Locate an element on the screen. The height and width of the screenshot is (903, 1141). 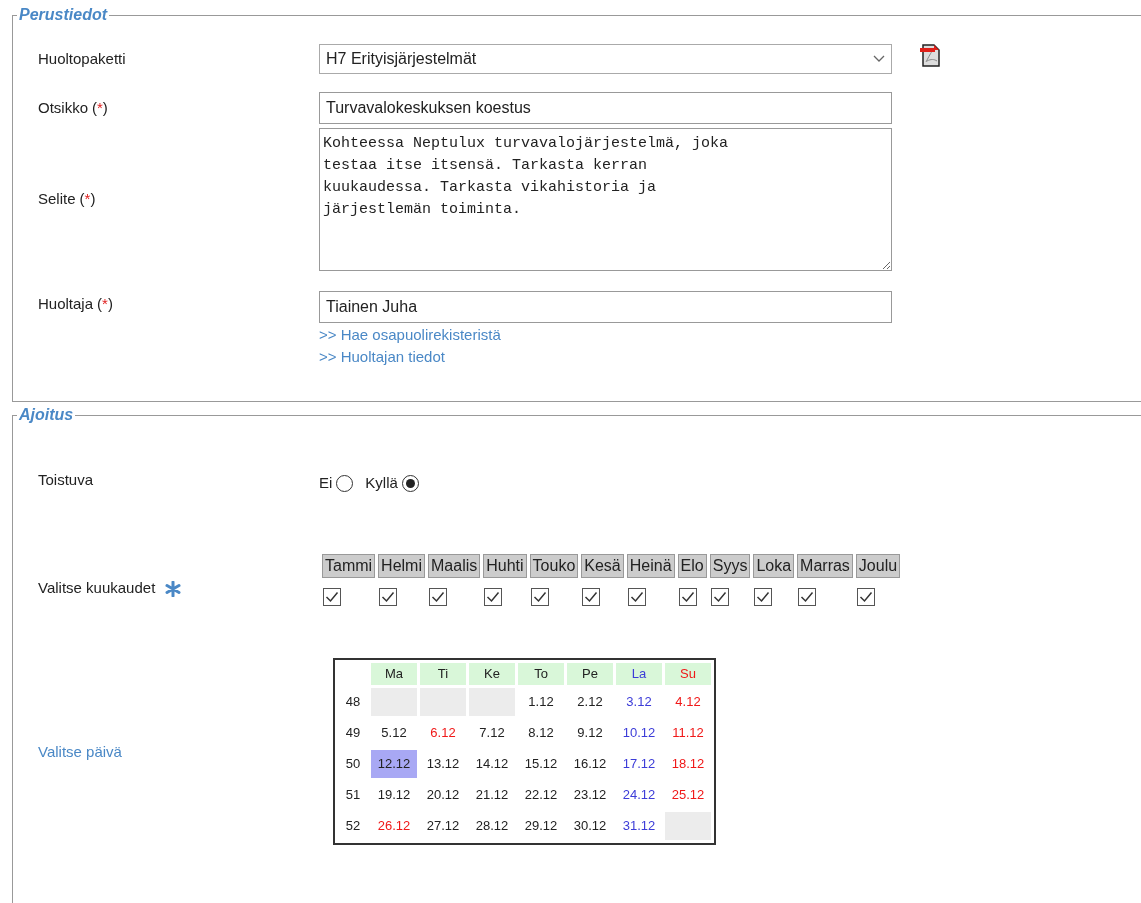
weekday-header: Ma is located at coordinates (394, 673).